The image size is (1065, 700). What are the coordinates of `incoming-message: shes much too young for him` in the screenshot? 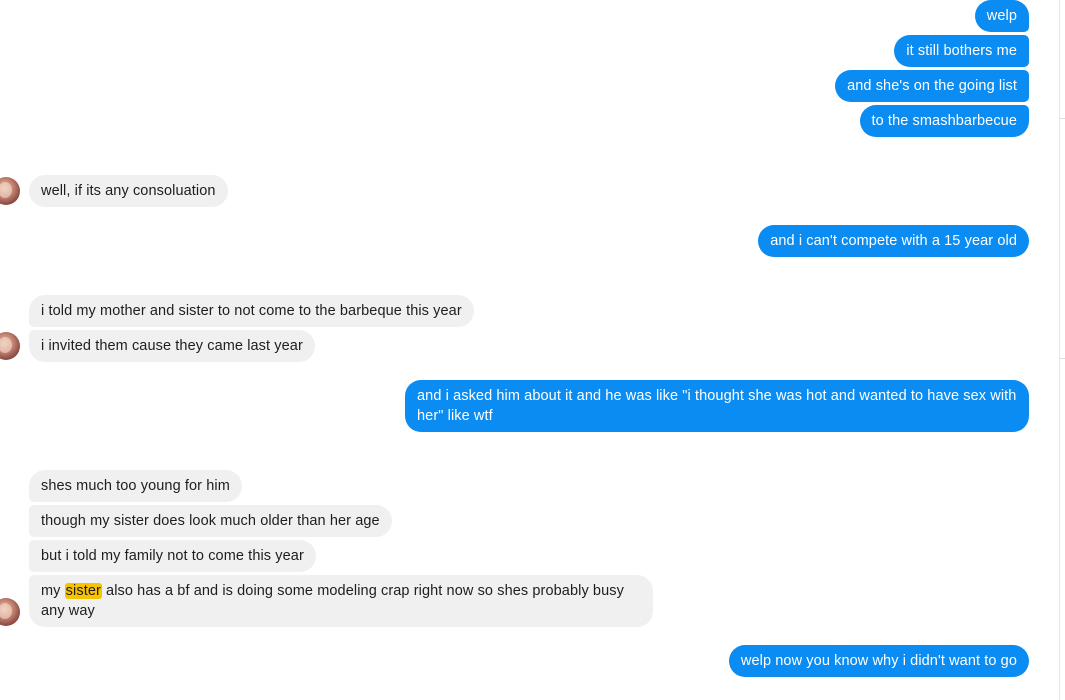 It's located at (135, 486).